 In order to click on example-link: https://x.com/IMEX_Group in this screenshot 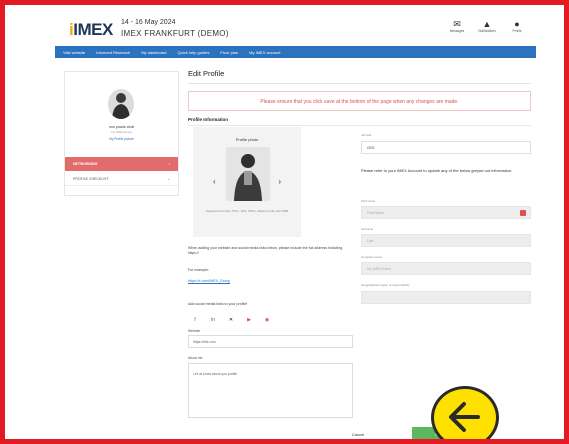, I will do `click(270, 281)`.